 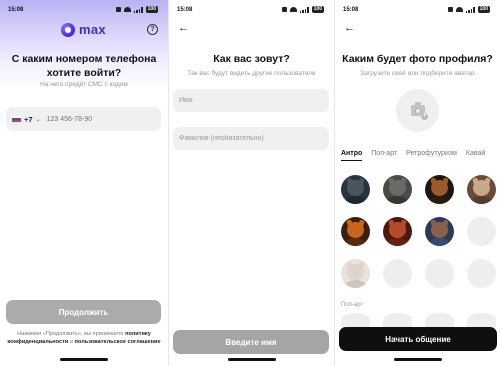 What do you see at coordinates (70, 334) in the screenshot?
I see `terms-prefix: Нажимая «Продолжить», вы принимаете` at bounding box center [70, 334].